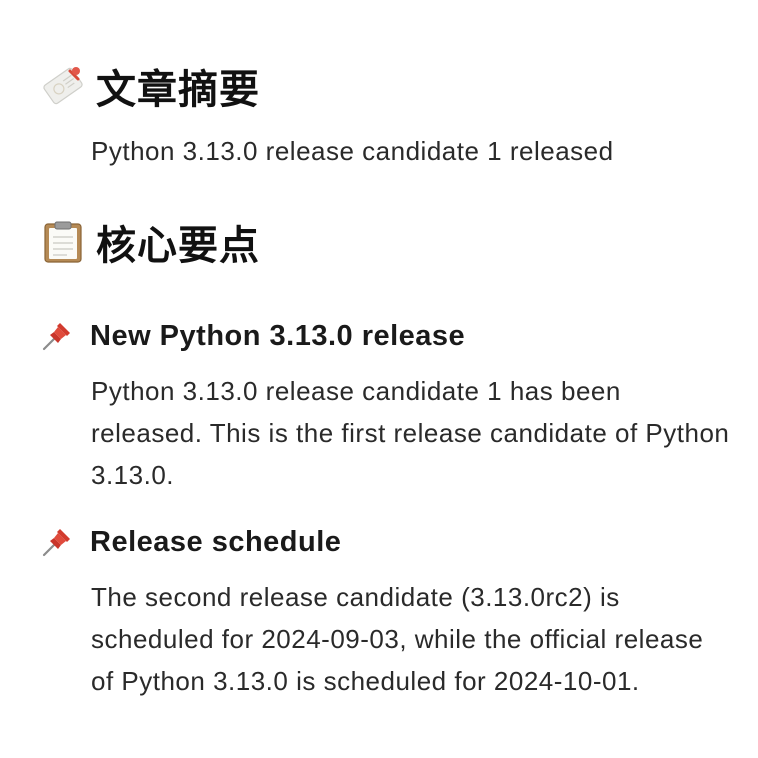 Image resolution: width=758 pixels, height=758 pixels. I want to click on key-points-heading: 核心要点, so click(150, 243).